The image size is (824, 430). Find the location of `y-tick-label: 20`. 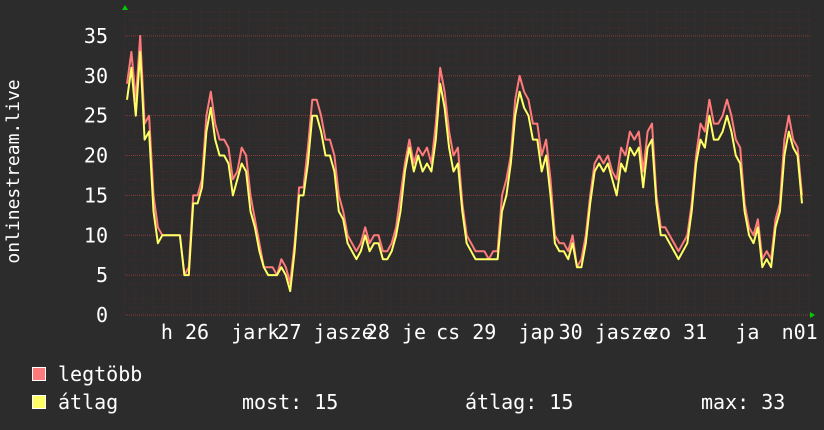

y-tick-label: 20 is located at coordinates (96, 156).